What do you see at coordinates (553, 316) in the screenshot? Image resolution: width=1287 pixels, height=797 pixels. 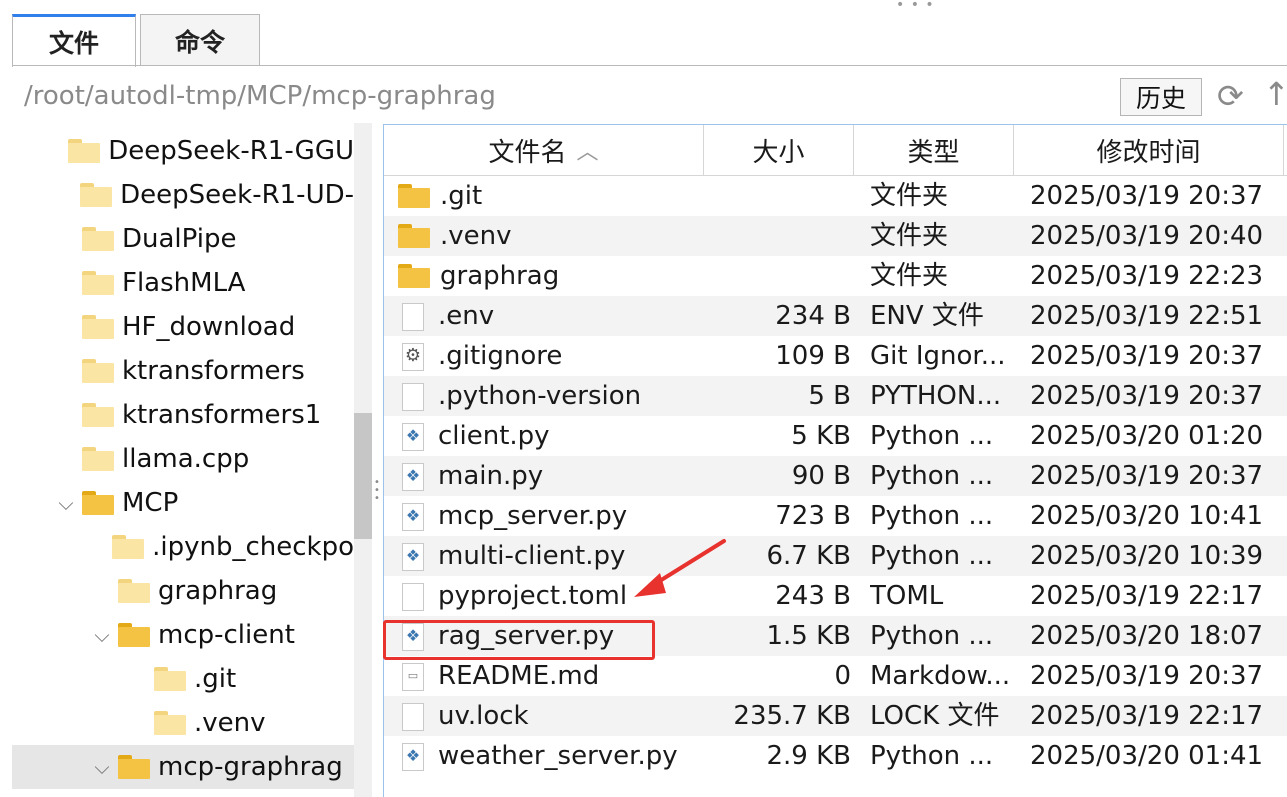 I see `file-name-cell: .env` at bounding box center [553, 316].